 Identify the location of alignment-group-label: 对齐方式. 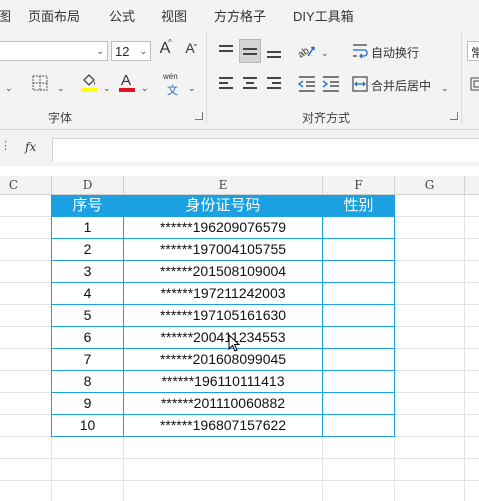
(326, 118).